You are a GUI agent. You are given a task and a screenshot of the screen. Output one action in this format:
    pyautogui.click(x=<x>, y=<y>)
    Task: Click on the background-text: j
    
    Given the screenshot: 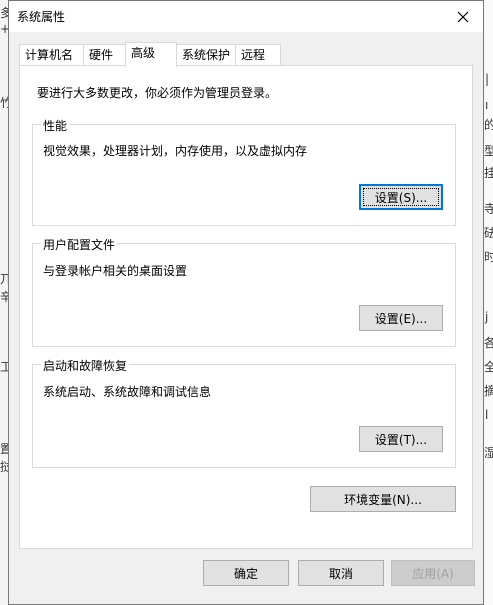 What is the action you would take?
    pyautogui.click(x=487, y=317)
    